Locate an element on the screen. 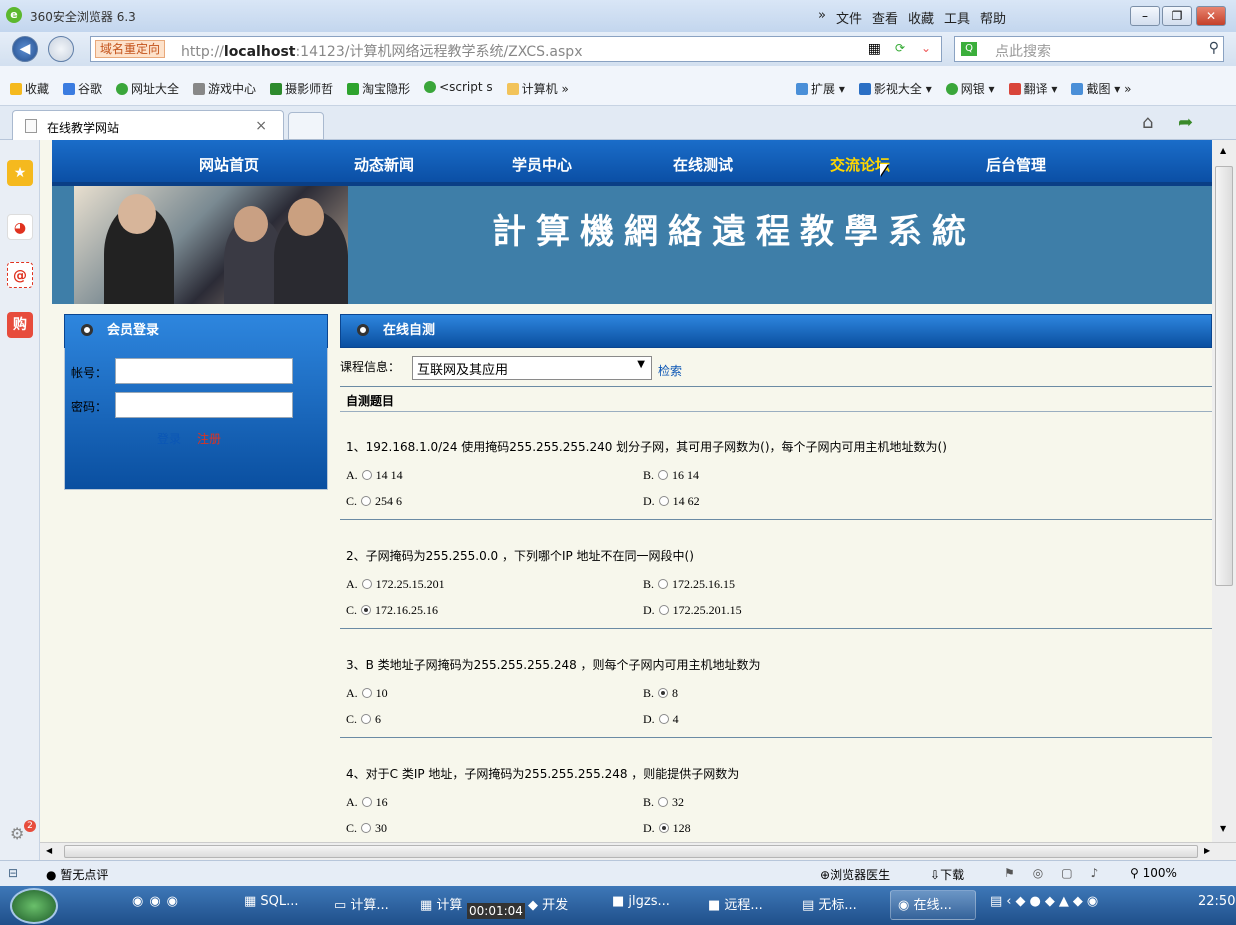 This screenshot has width=1236, height=925. menu-more-icon: » is located at coordinates (822, 17).